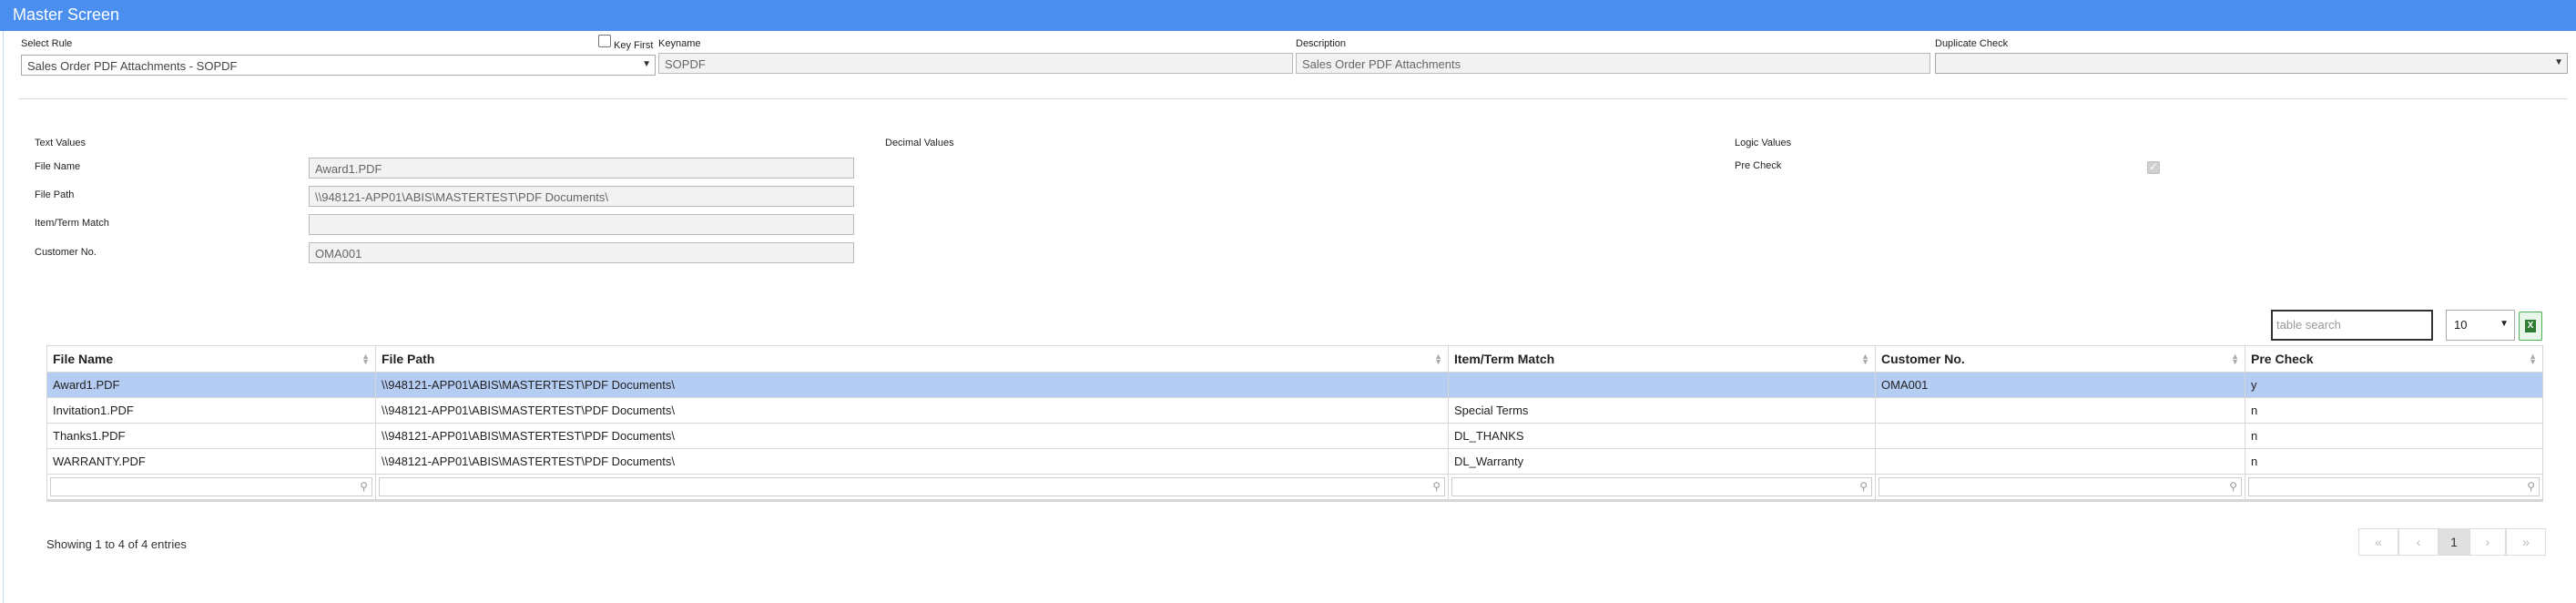  I want to click on select-rule-dropdown: Sales Order PDF Attachments - SOPDF ▼, so click(338, 66).